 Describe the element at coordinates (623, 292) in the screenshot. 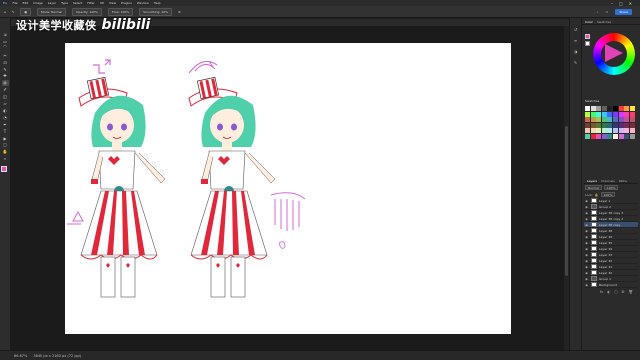

I see `new-layer-icon: ⊞` at that location.